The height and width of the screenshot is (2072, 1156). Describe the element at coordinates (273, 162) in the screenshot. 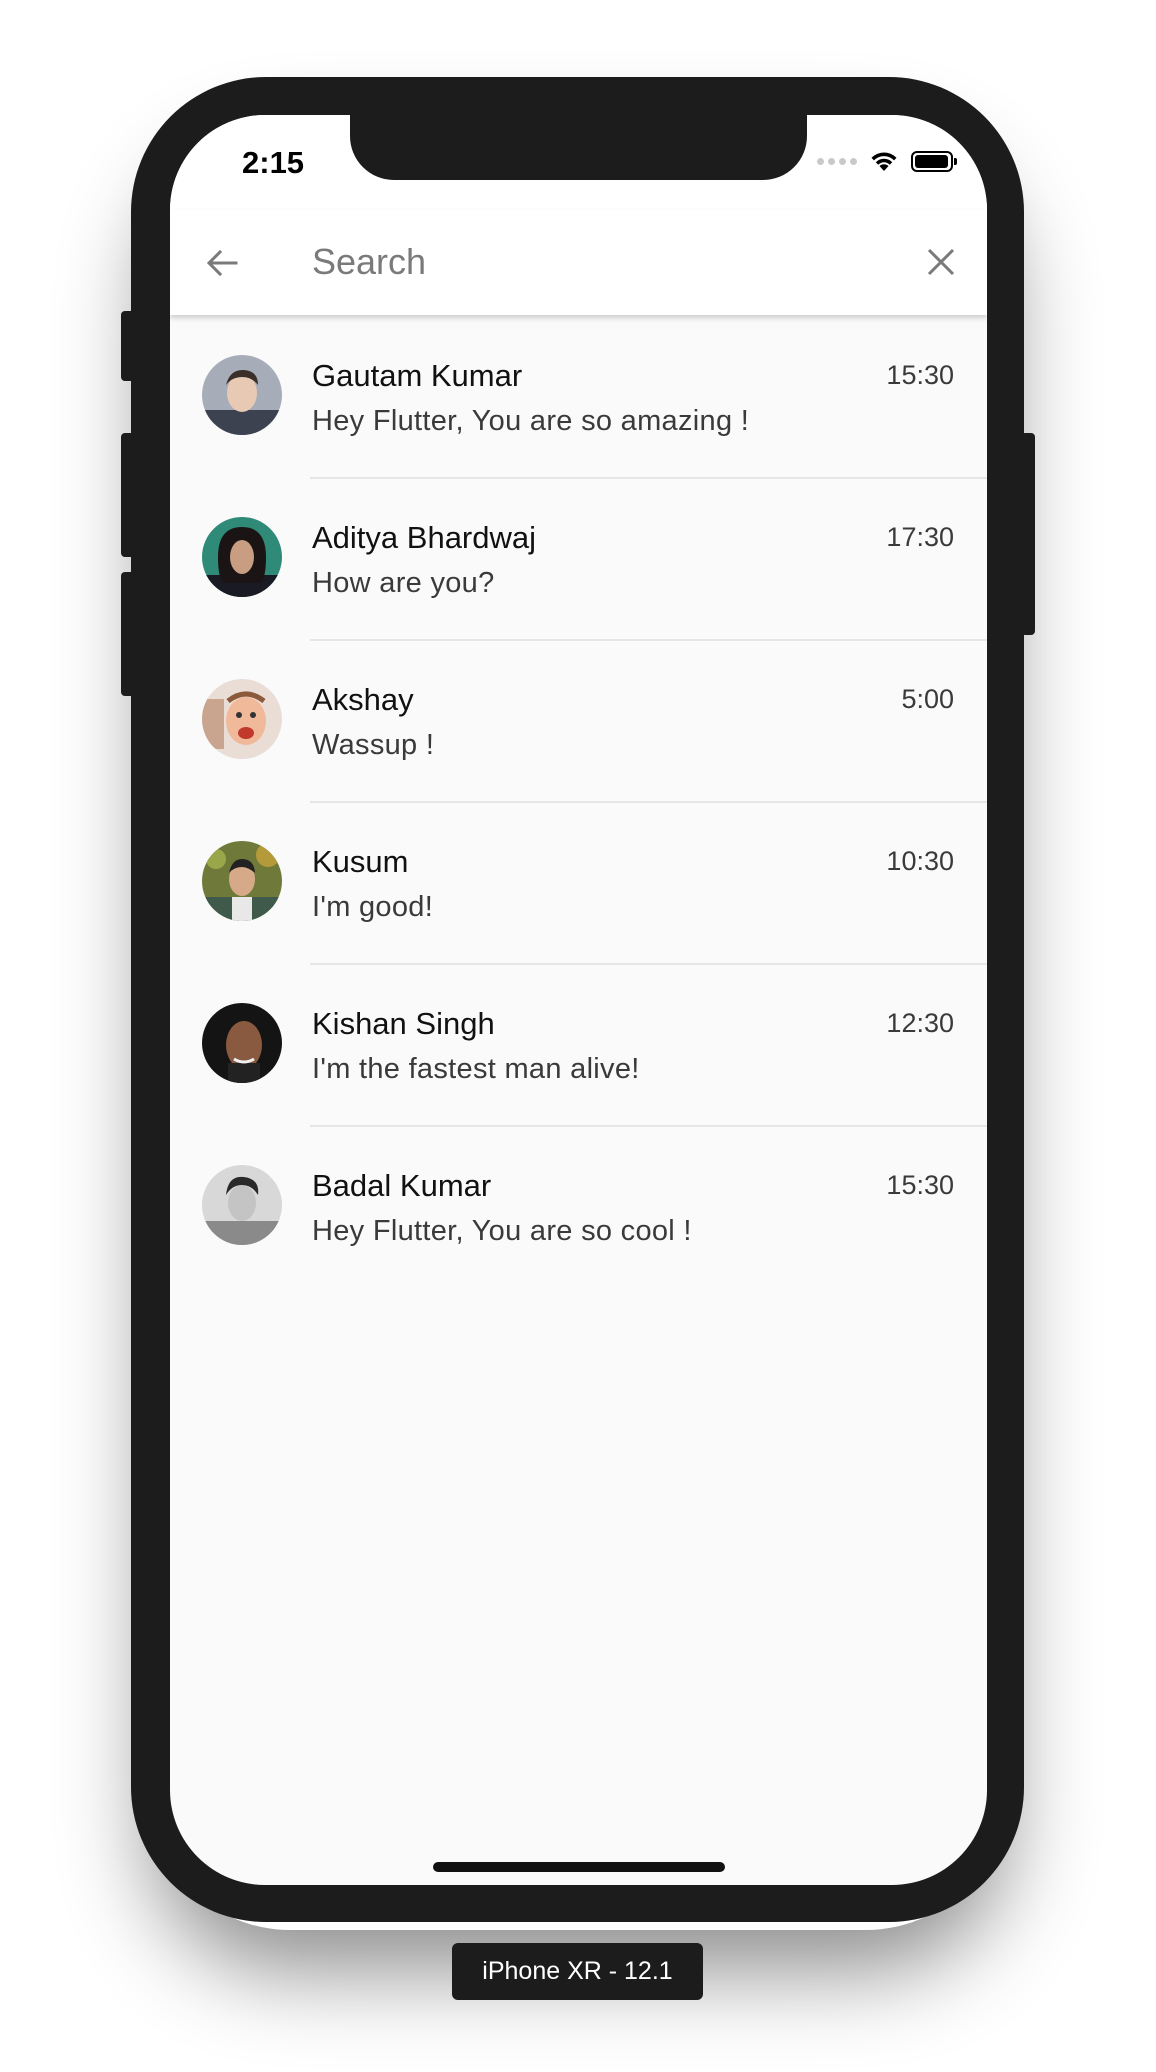

I see `status-time: 2:15` at that location.